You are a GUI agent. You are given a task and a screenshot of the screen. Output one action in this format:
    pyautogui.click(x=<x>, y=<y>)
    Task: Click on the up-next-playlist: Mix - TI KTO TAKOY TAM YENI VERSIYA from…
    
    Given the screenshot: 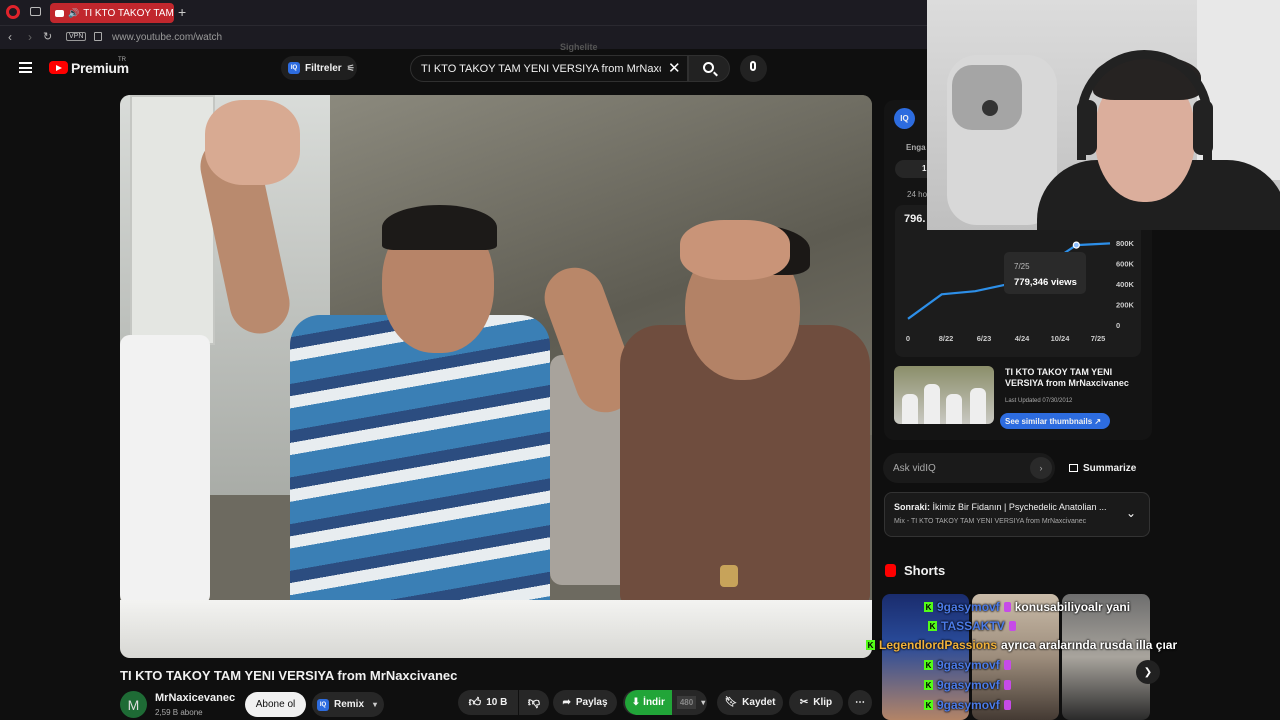 What is the action you would take?
    pyautogui.click(x=990, y=521)
    